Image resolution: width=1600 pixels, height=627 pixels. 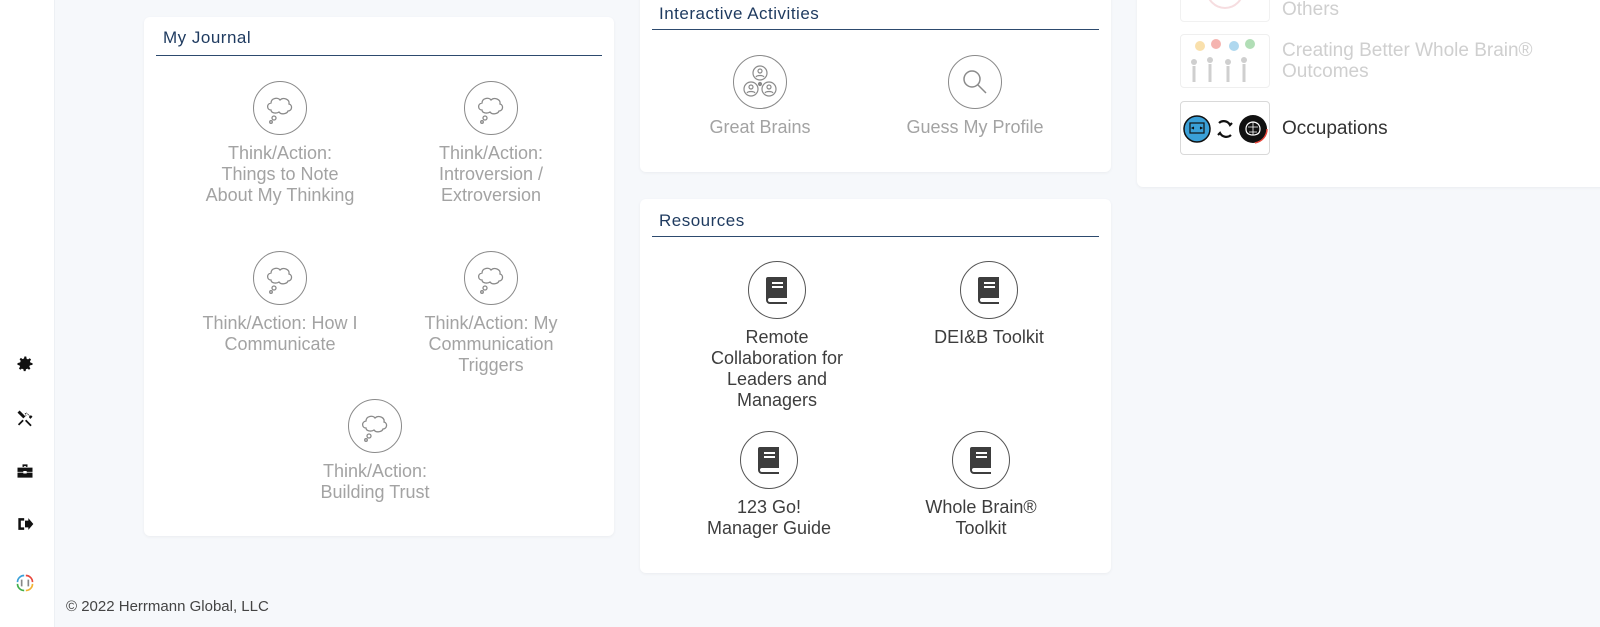 What do you see at coordinates (875, 236) in the screenshot?
I see `resources-divider` at bounding box center [875, 236].